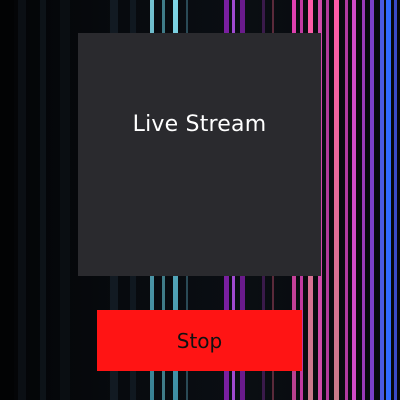 This screenshot has width=400, height=400. I want to click on stream-title: Live Stream, so click(199, 124).